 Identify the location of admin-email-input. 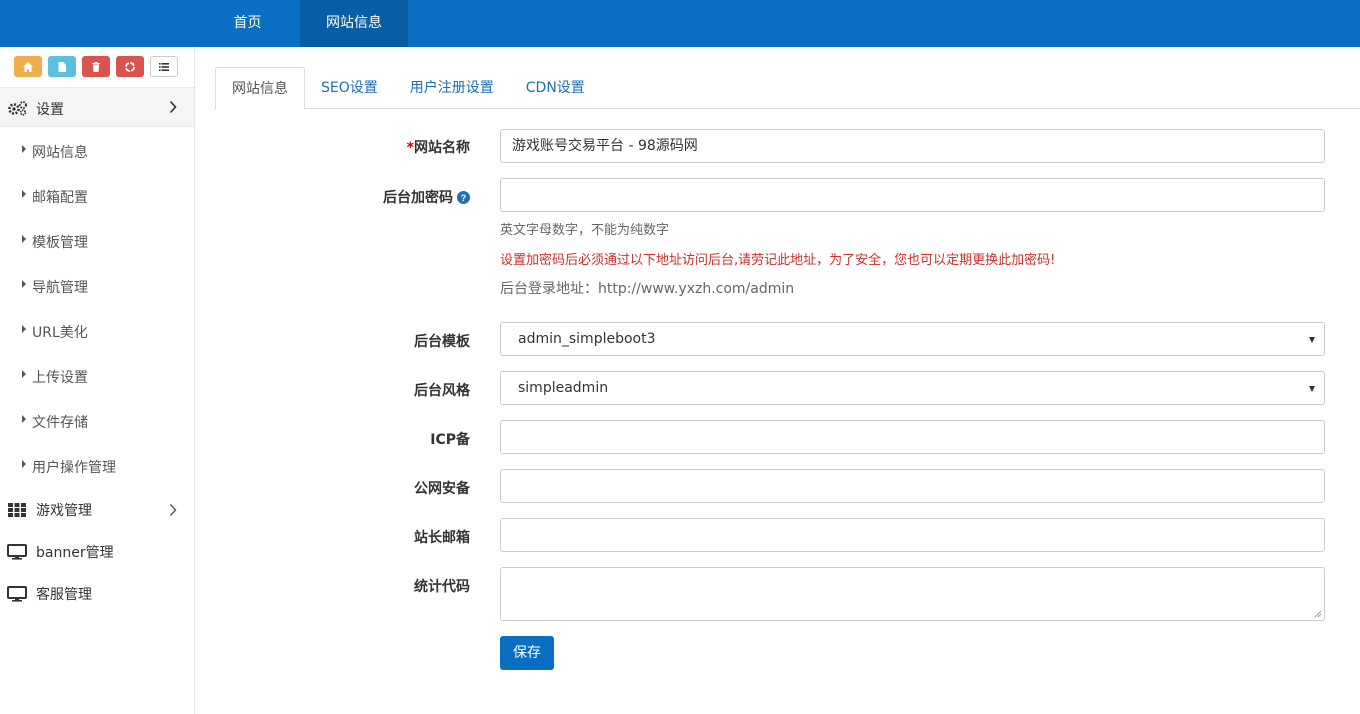
(912, 535).